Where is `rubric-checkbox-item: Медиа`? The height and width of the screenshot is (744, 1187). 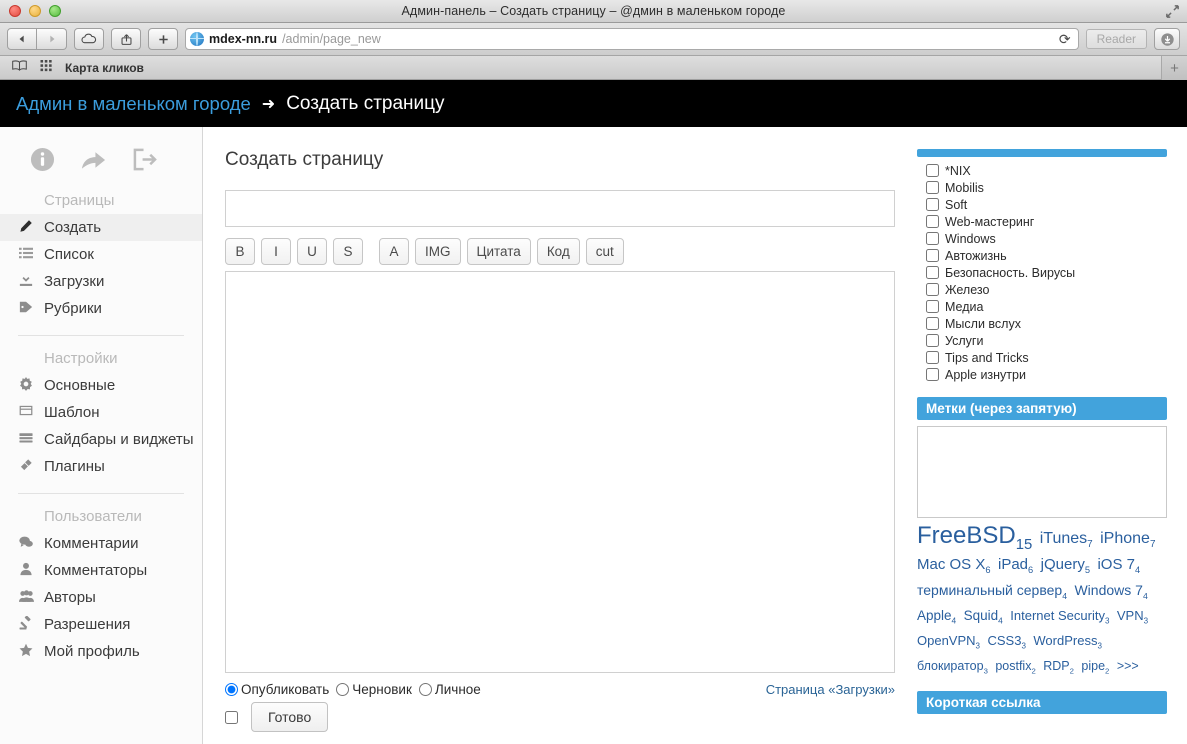
rubric-checkbox-item: Медиа is located at coordinates (1046, 306).